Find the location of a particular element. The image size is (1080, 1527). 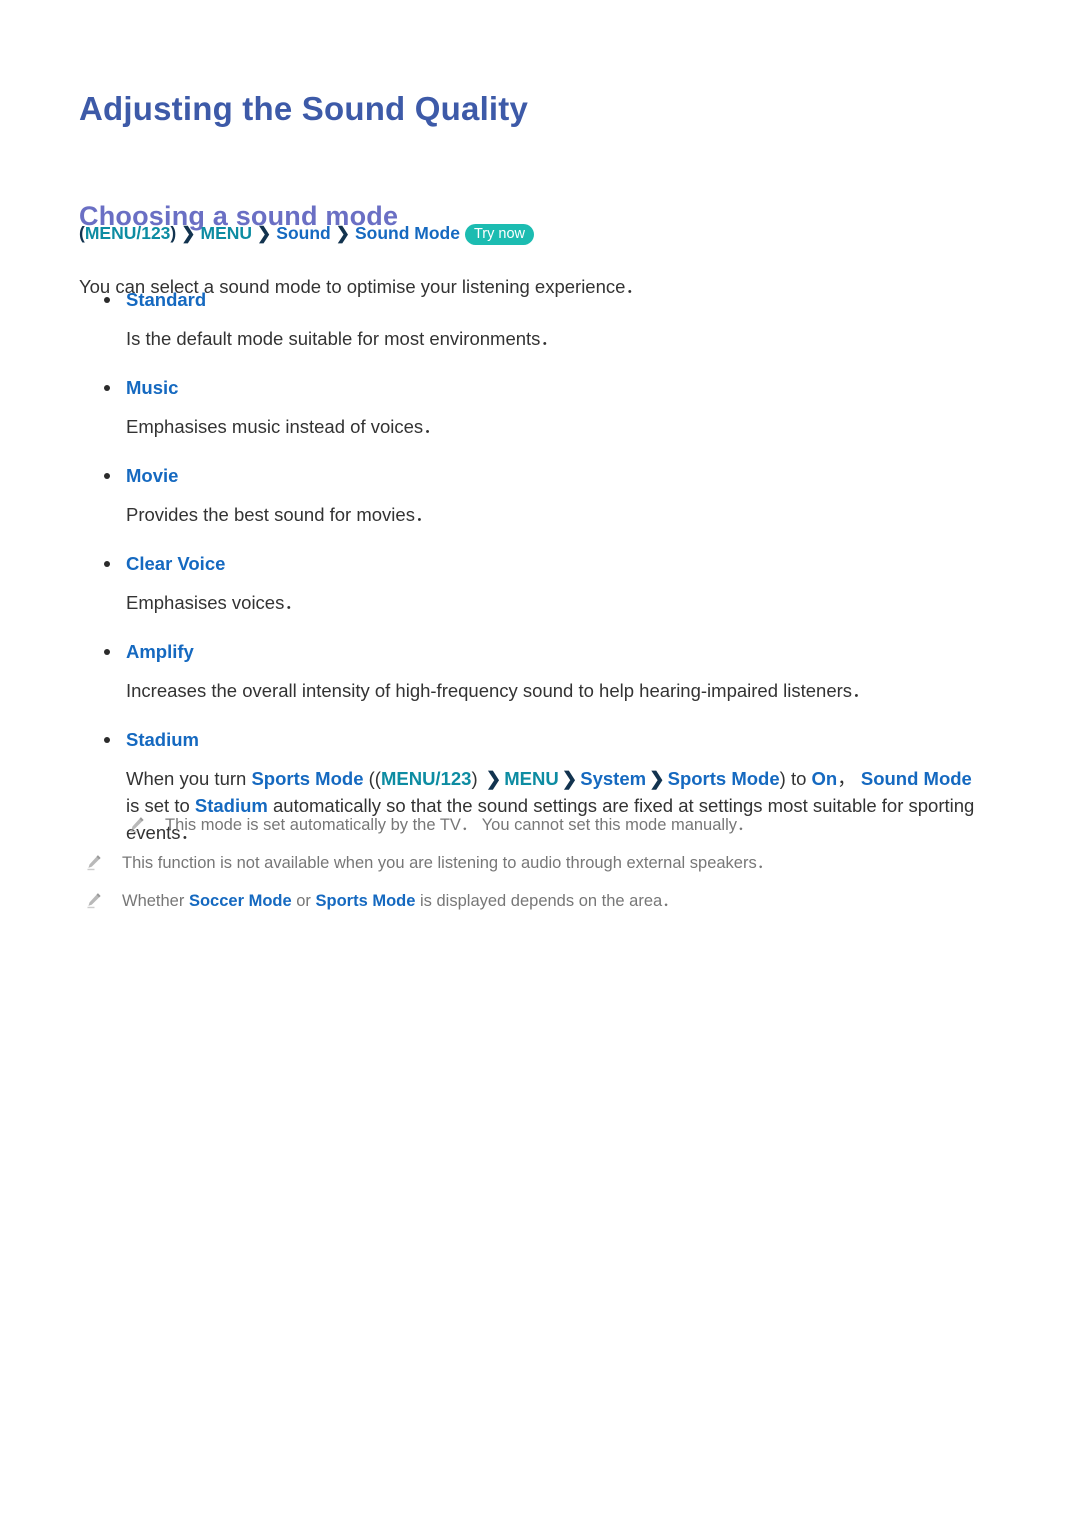

sound-mode-label: Movie is located at coordinates (540, 476).